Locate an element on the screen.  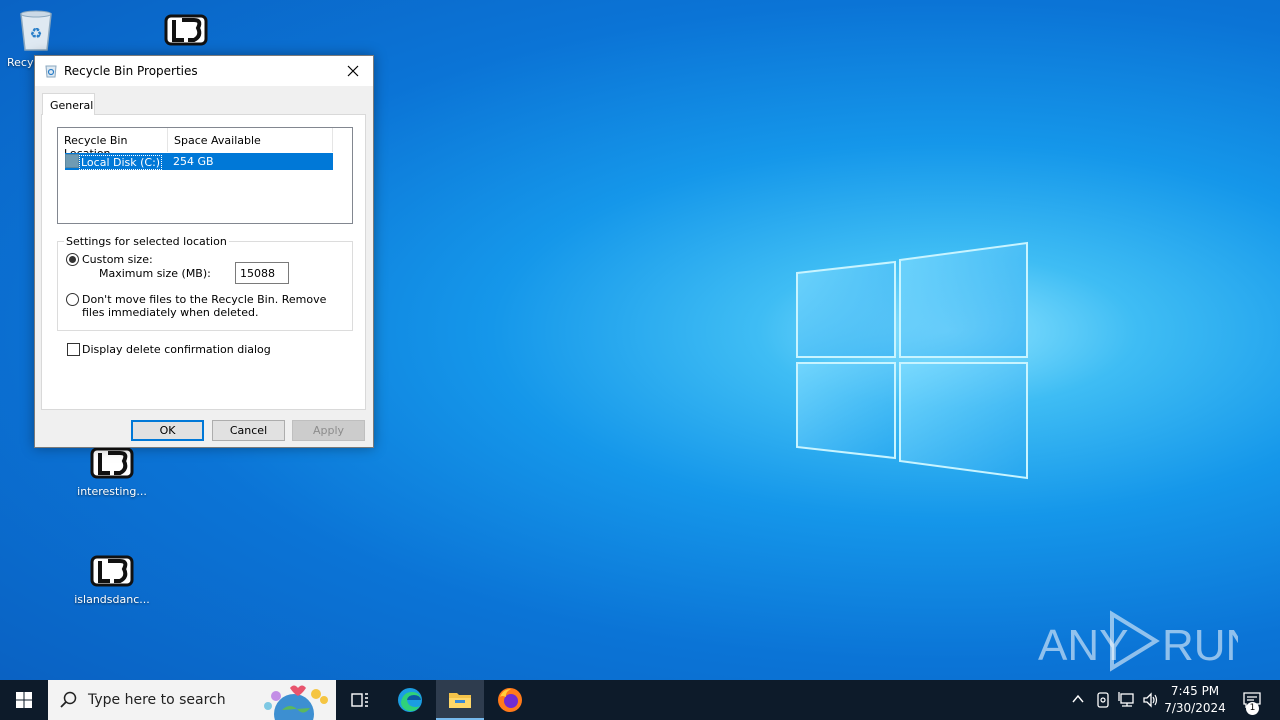
row-location: Local Disk (C:) is located at coordinates (121, 162).